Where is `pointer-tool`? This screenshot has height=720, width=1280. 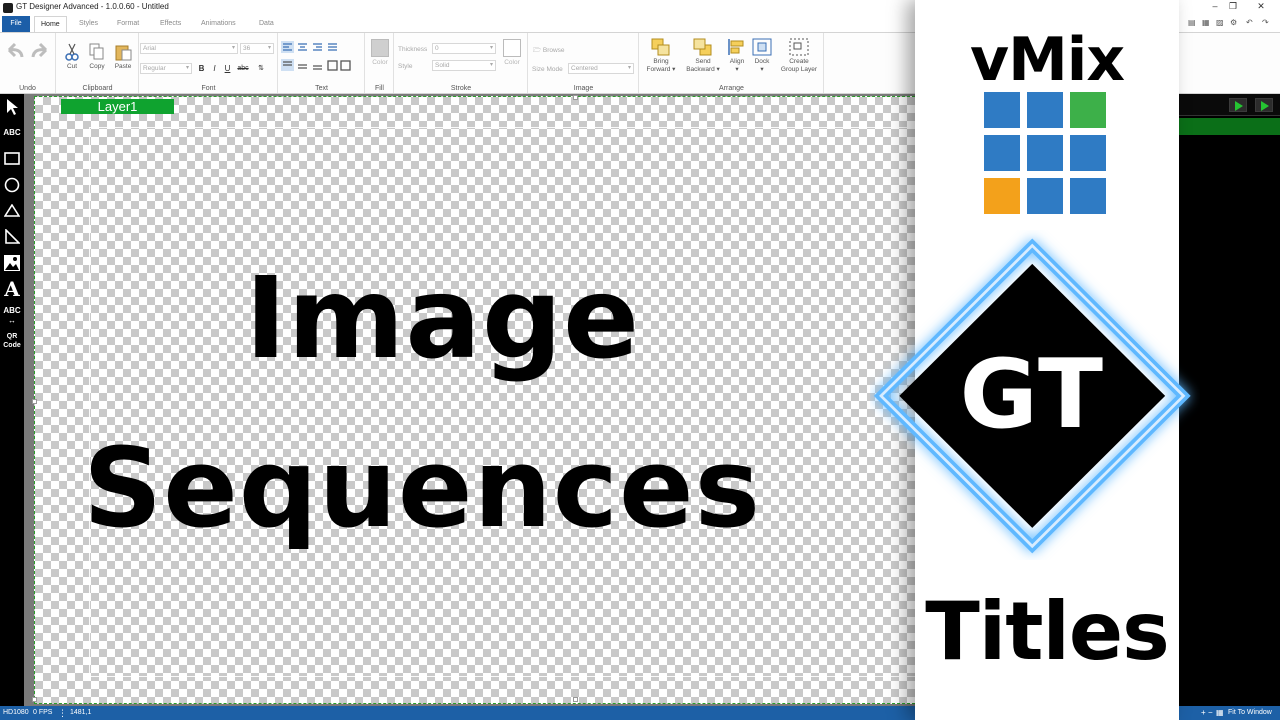
pointer-tool is located at coordinates (12, 107).